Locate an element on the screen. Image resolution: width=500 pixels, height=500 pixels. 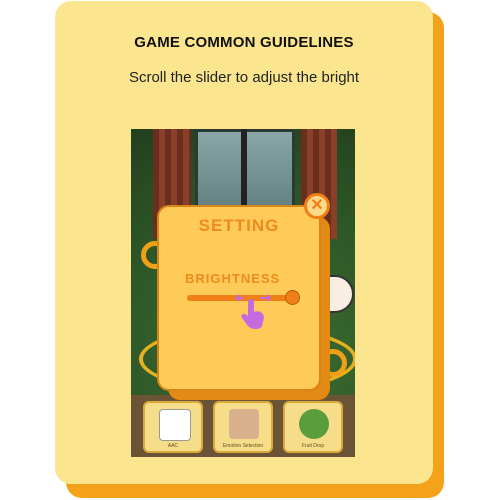
emotion-faces-icon is located at coordinates (244, 424).